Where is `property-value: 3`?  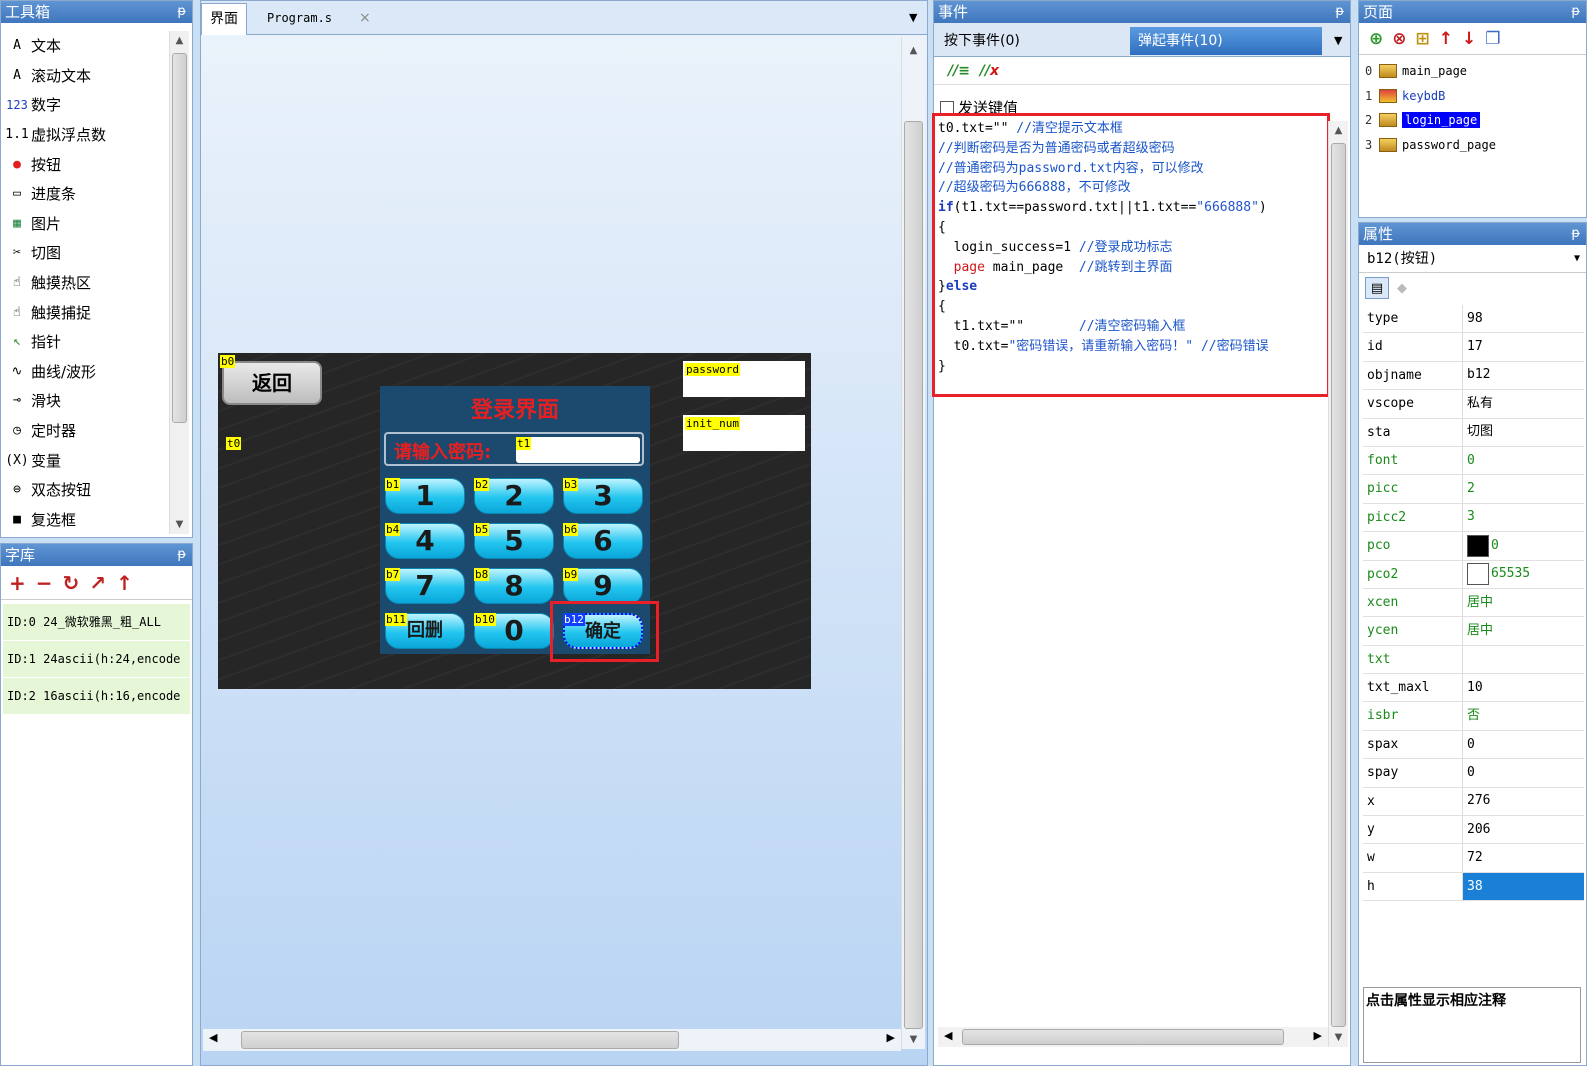 property-value: 3 is located at coordinates (1523, 517).